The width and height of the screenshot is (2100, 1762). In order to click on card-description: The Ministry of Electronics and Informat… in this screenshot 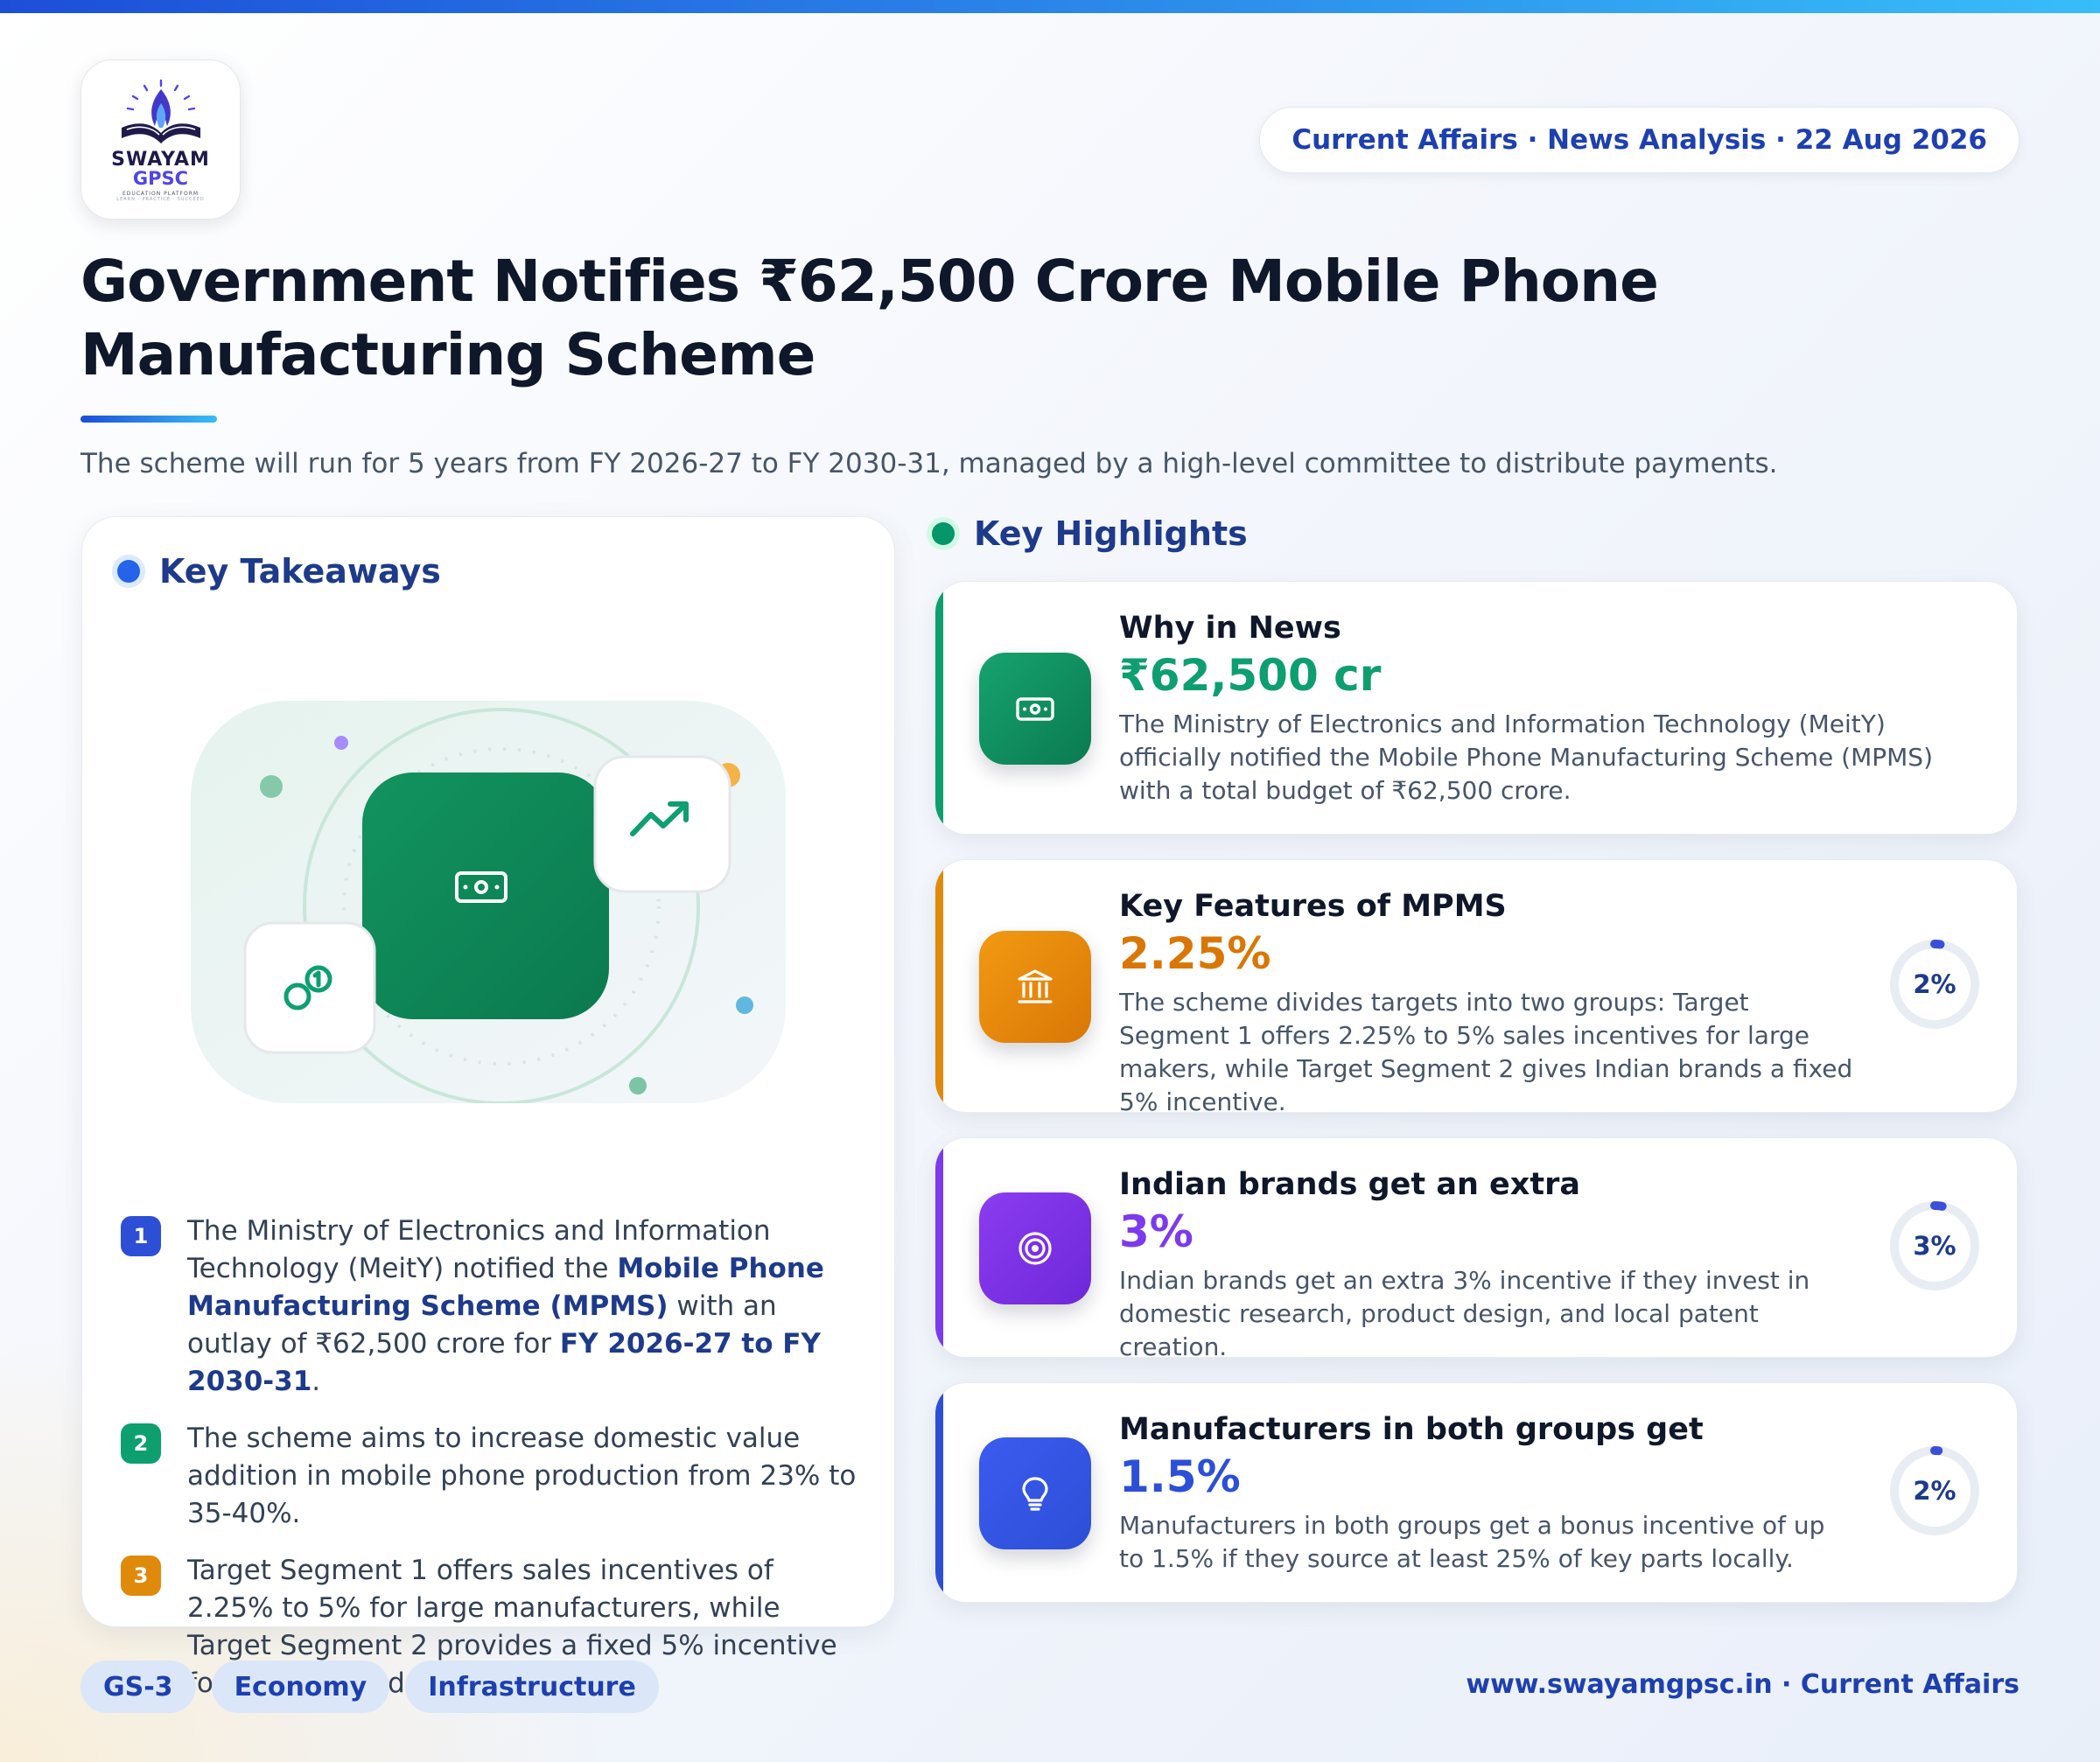, I will do `click(1526, 757)`.